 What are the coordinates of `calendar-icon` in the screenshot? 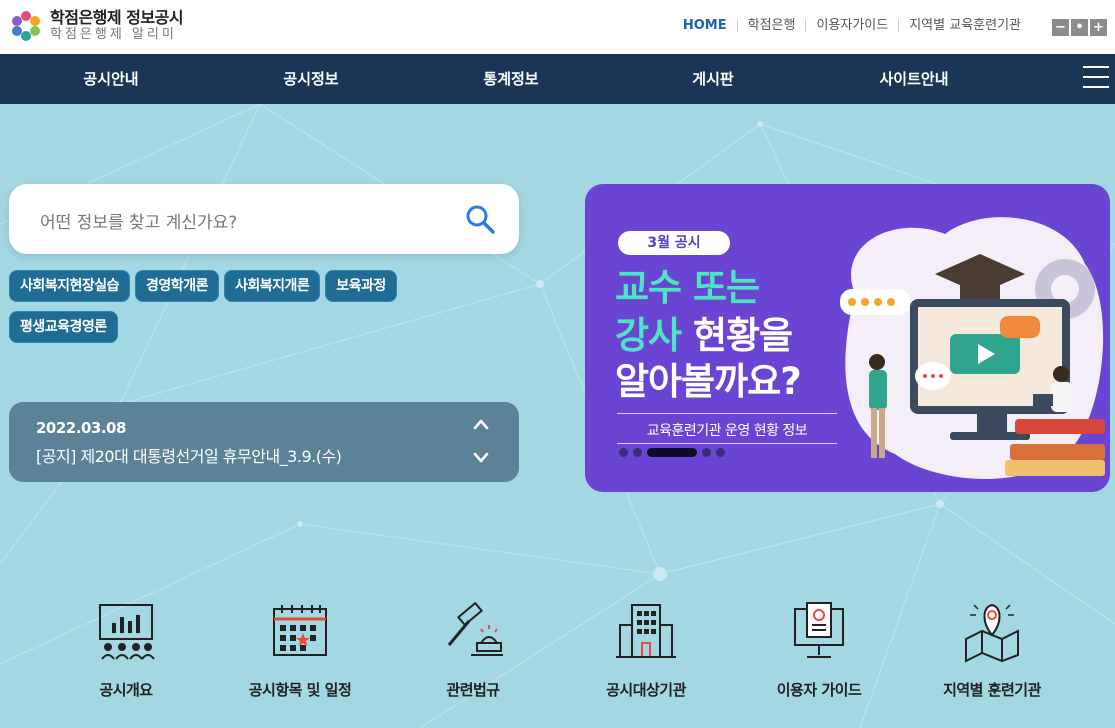 It's located at (300, 630).